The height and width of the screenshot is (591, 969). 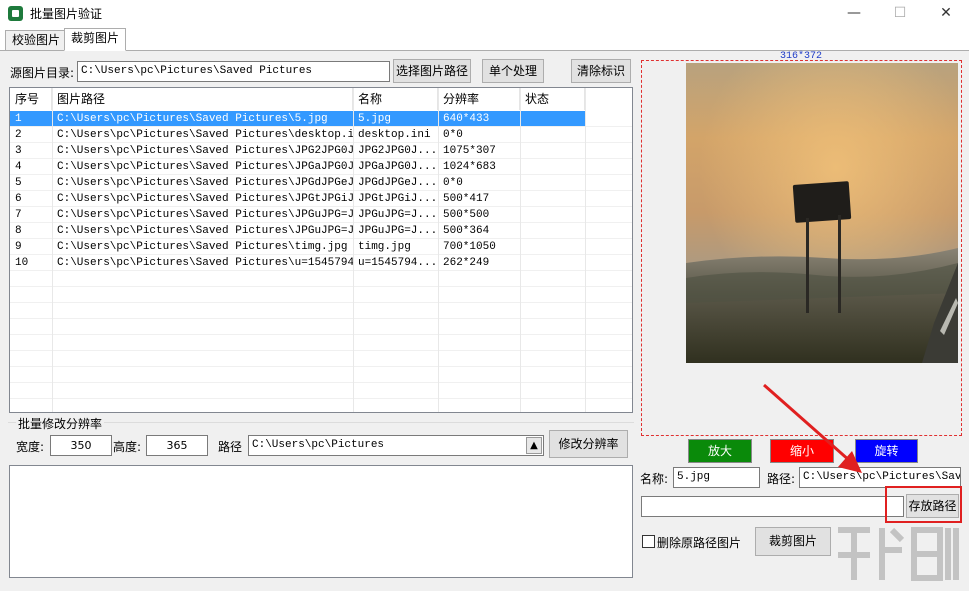 What do you see at coordinates (233, 71) in the screenshot?
I see `source-dir-input: C:\Users\pc\Pictures\Saved Pictures` at bounding box center [233, 71].